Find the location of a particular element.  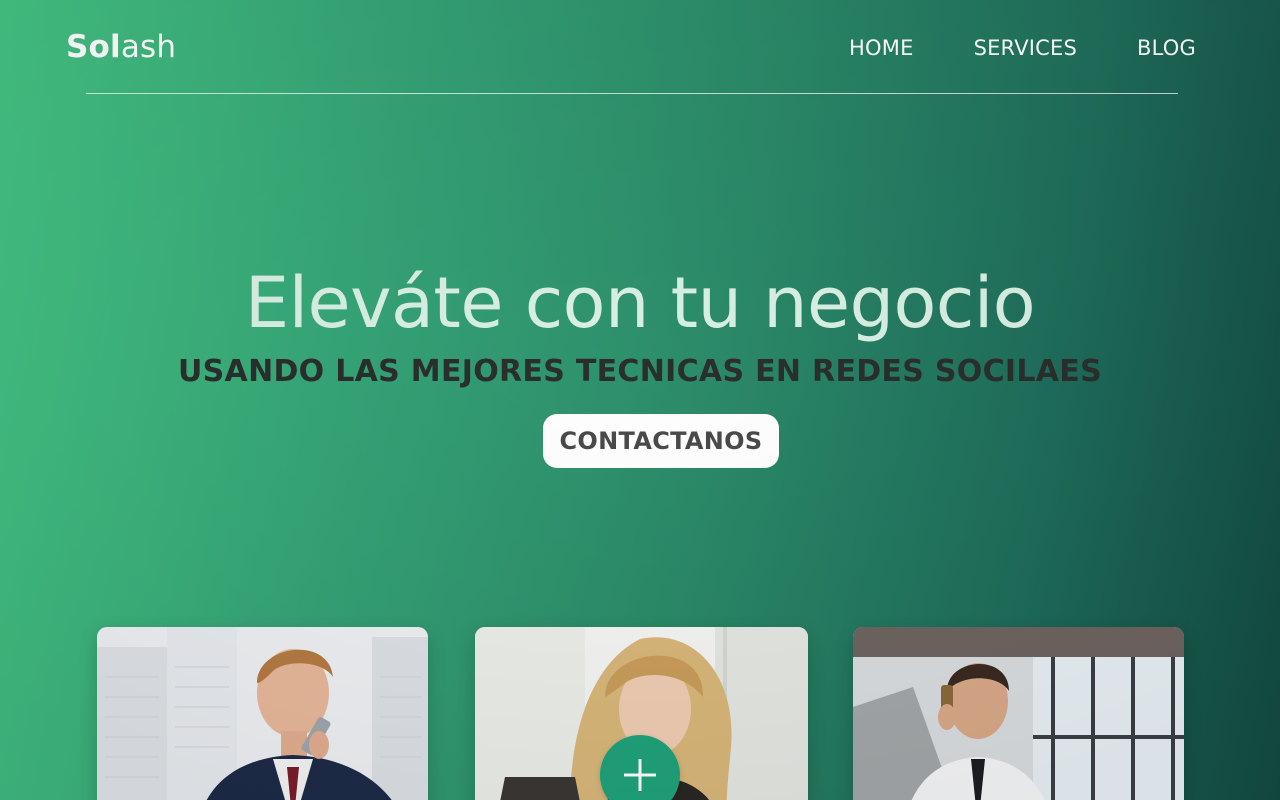

nav-item-services: SERVICES is located at coordinates (1025, 48).